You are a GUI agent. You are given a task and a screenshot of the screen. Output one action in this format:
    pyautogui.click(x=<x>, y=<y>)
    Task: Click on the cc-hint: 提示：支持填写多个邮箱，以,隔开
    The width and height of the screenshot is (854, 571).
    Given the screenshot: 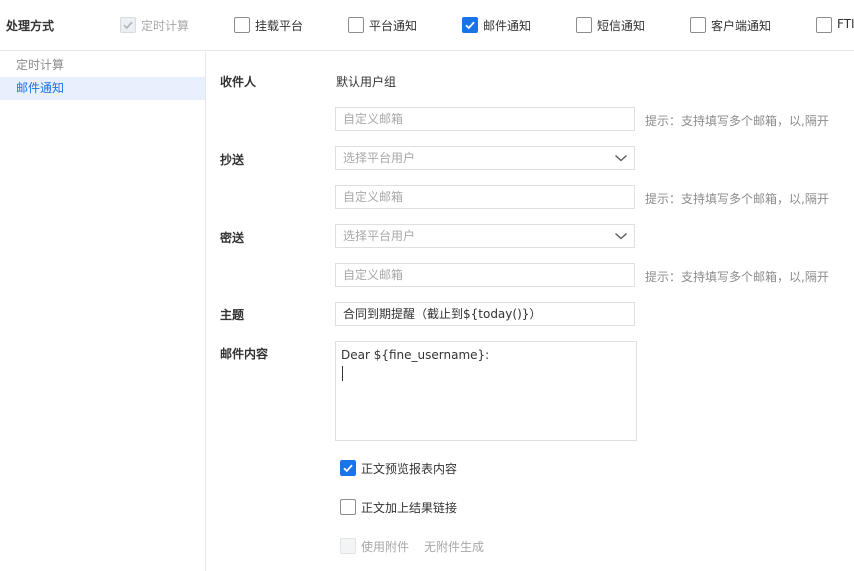 What is the action you would take?
    pyautogui.click(x=737, y=199)
    